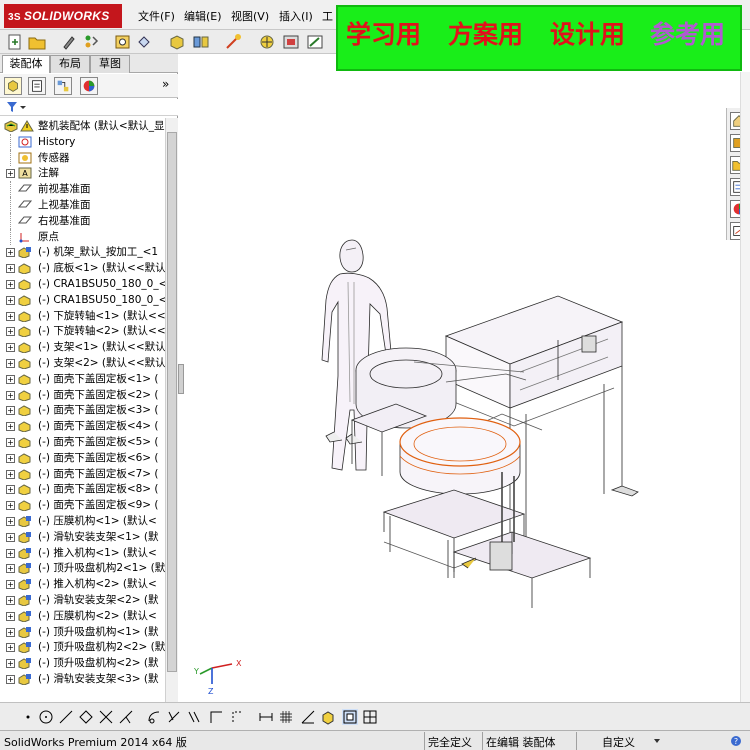 This screenshot has height=750, width=750. Describe the element at coordinates (588, 34) in the screenshot. I see `banner-word-design: 设计用` at that location.